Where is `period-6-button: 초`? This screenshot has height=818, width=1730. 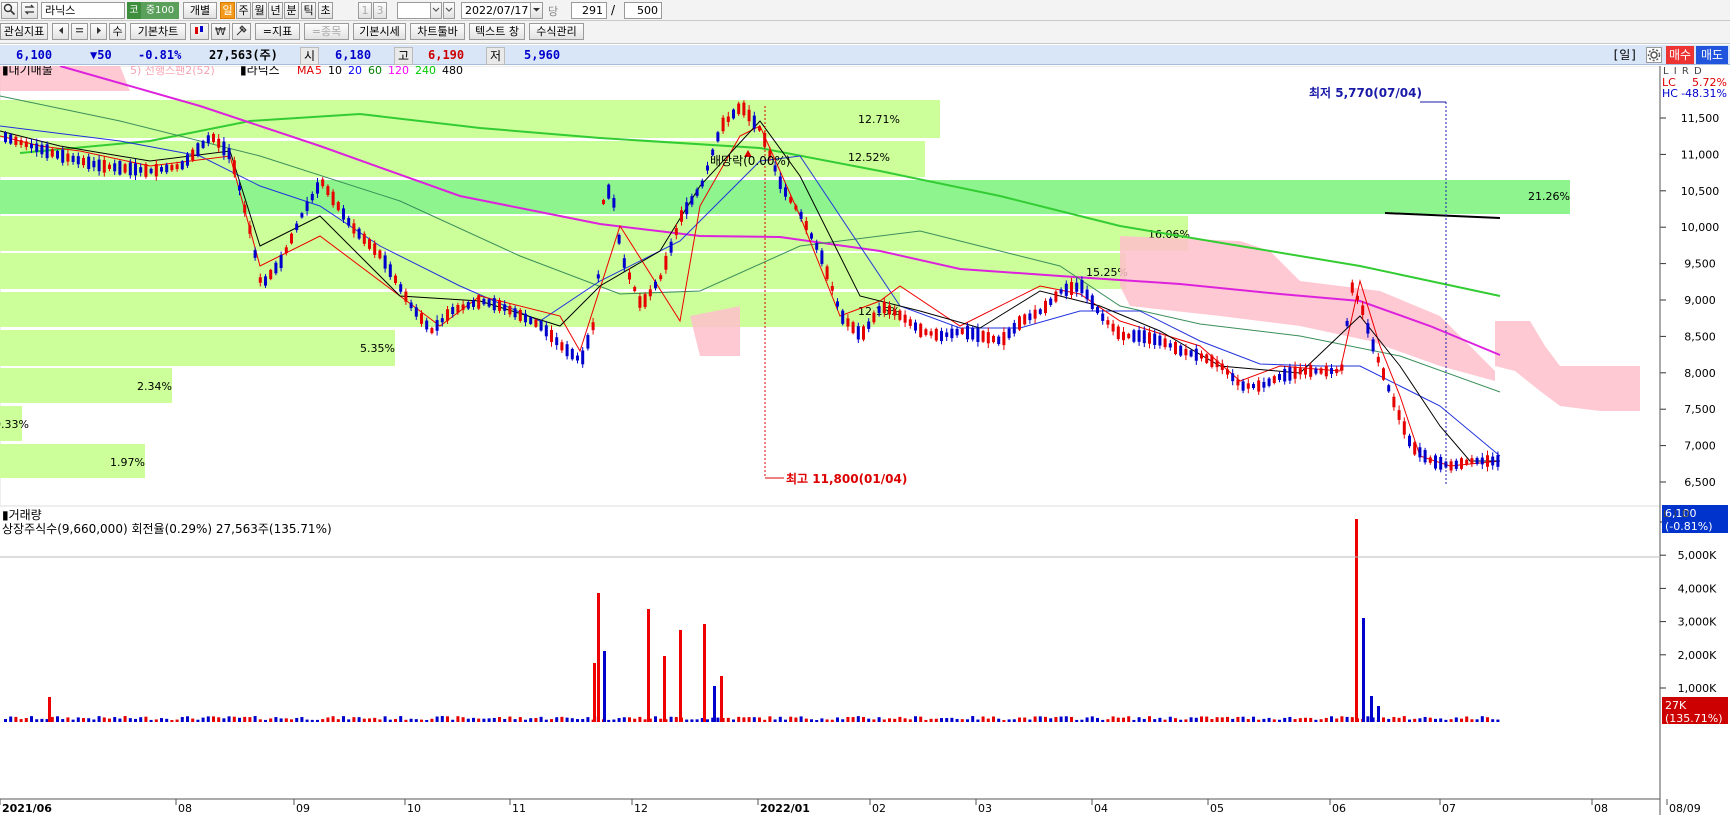
period-6-button: 초 is located at coordinates (325, 10).